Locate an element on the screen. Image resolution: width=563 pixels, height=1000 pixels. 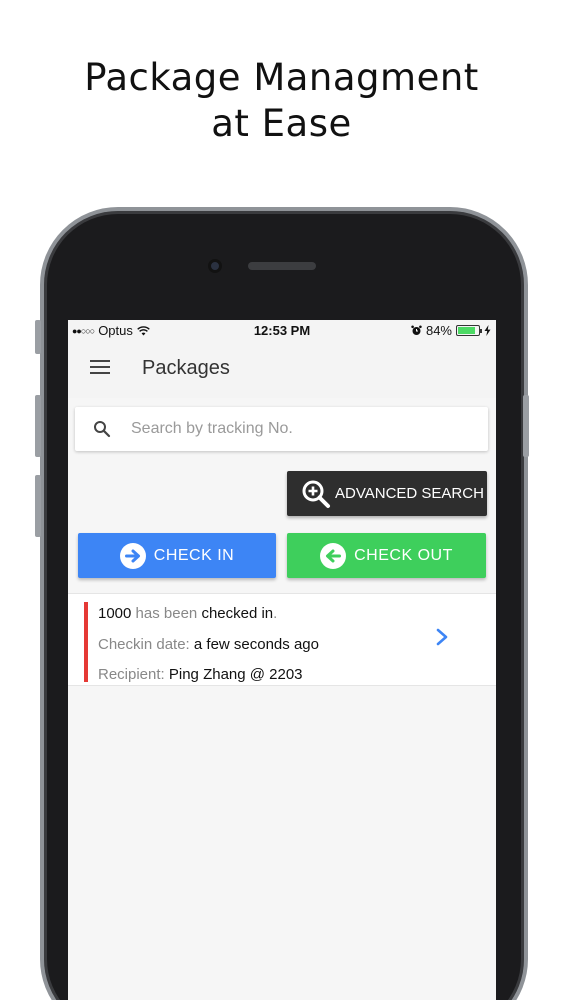
front-camera is located at coordinates (215, 266).